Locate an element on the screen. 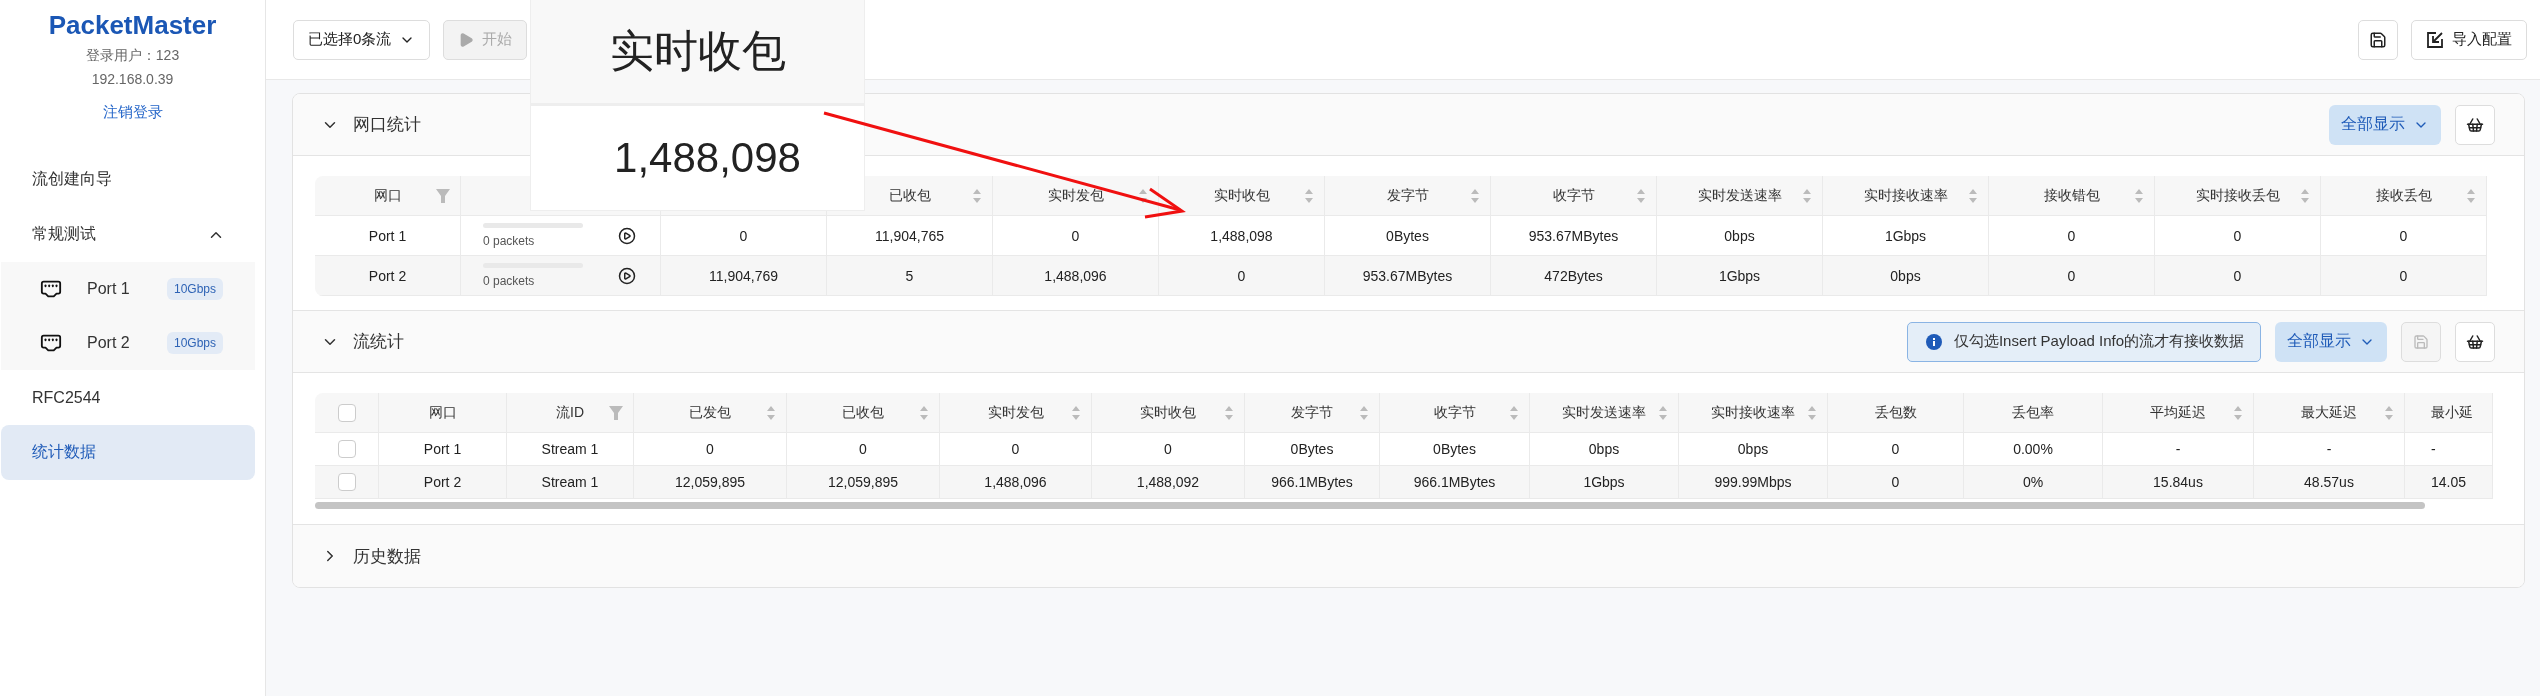 Image resolution: width=2540 pixels, height=696 pixels. column-header: 实时发送速率 is located at coordinates (1604, 412).